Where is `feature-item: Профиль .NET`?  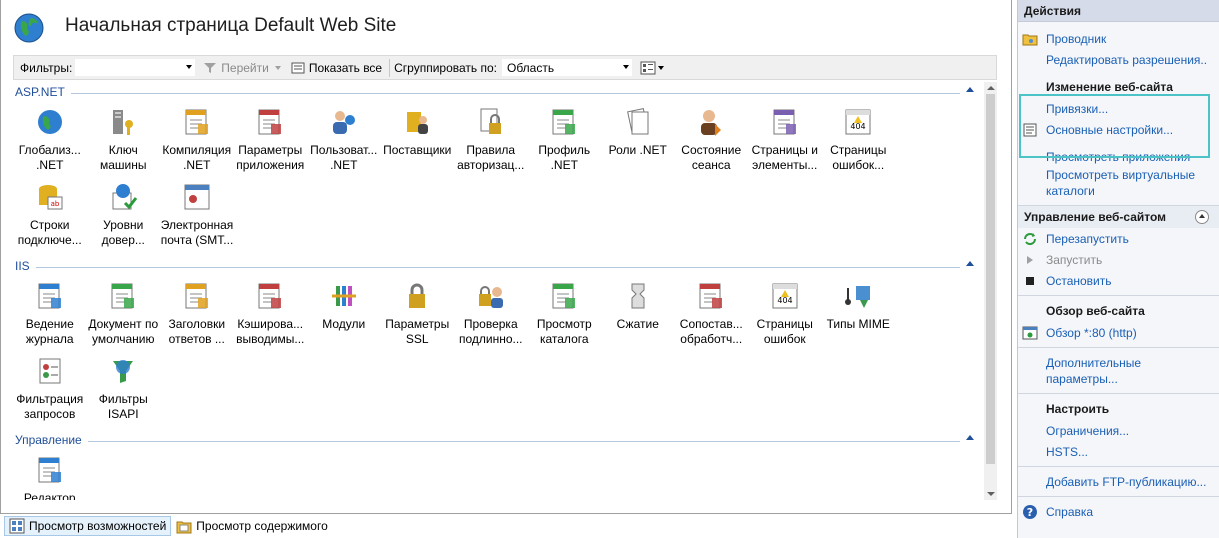
feature-item: Профиль .NET is located at coordinates (565, 138).